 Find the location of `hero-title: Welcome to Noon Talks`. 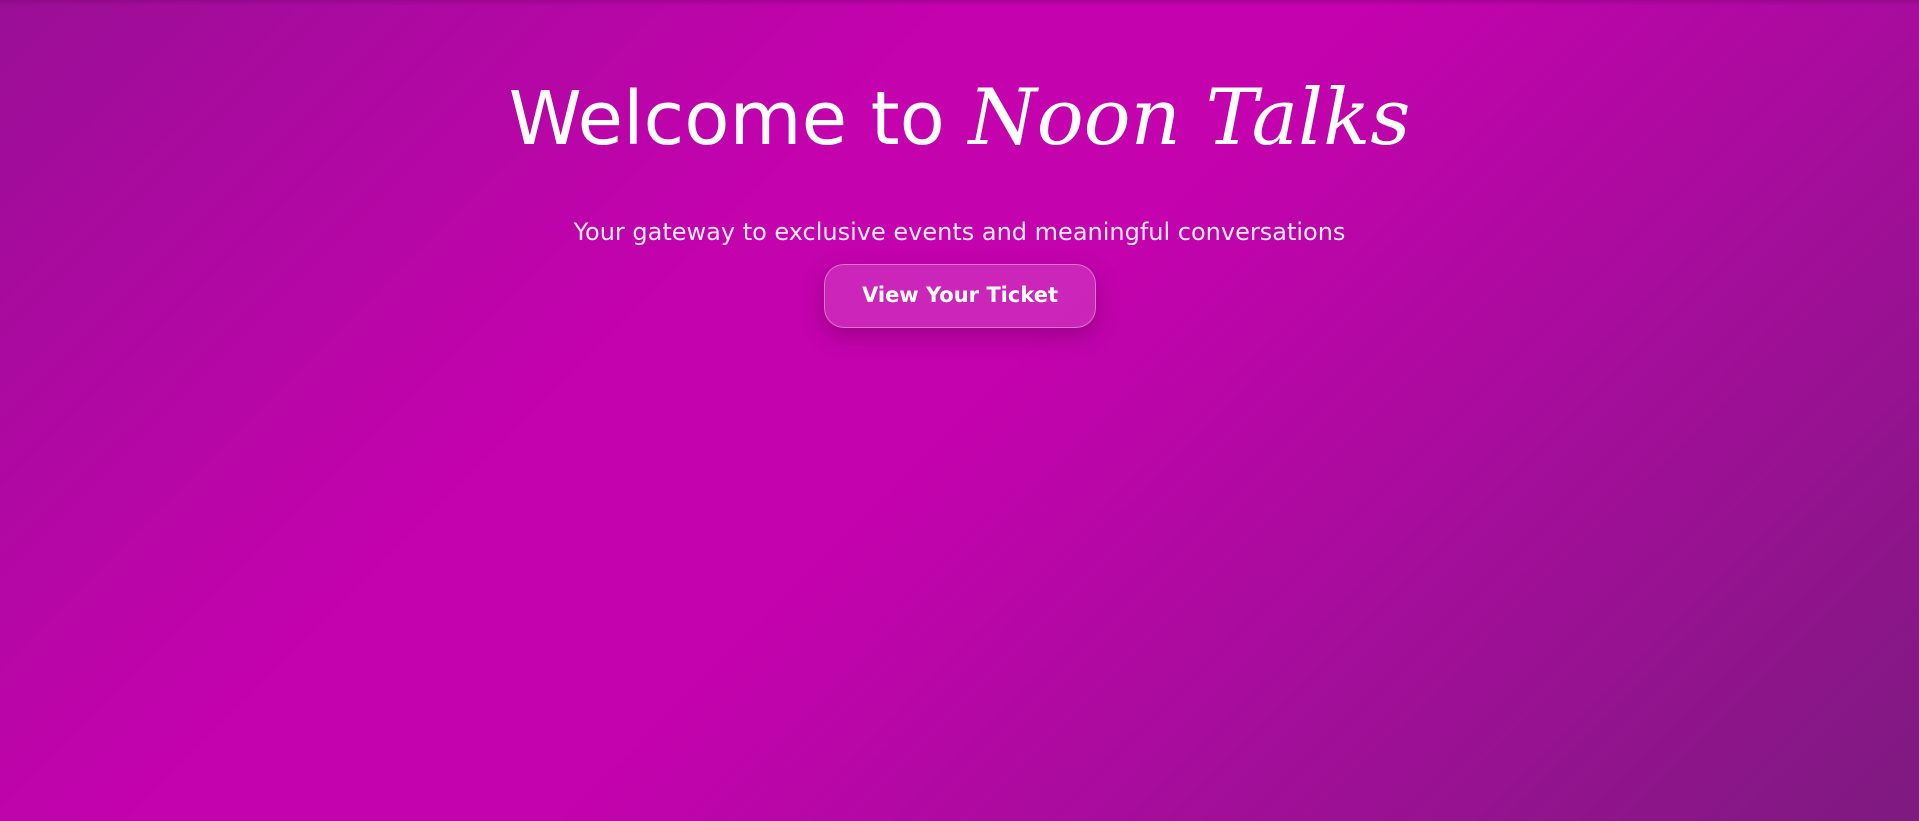

hero-title: Welcome to Noon Talks is located at coordinates (959, 118).